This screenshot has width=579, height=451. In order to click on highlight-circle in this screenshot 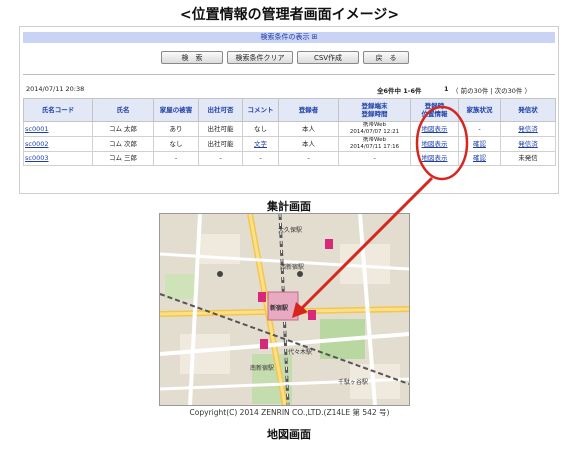, I will do `click(442, 143)`.